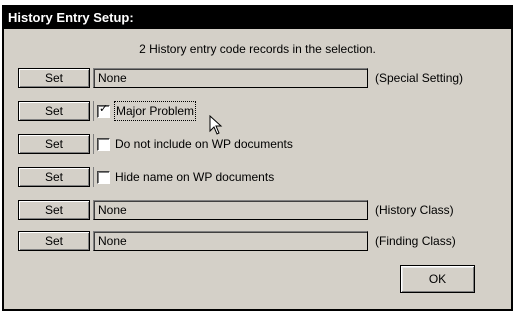 The image size is (518, 313). What do you see at coordinates (54, 210) in the screenshot?
I see `set-history-class-button: Set` at bounding box center [54, 210].